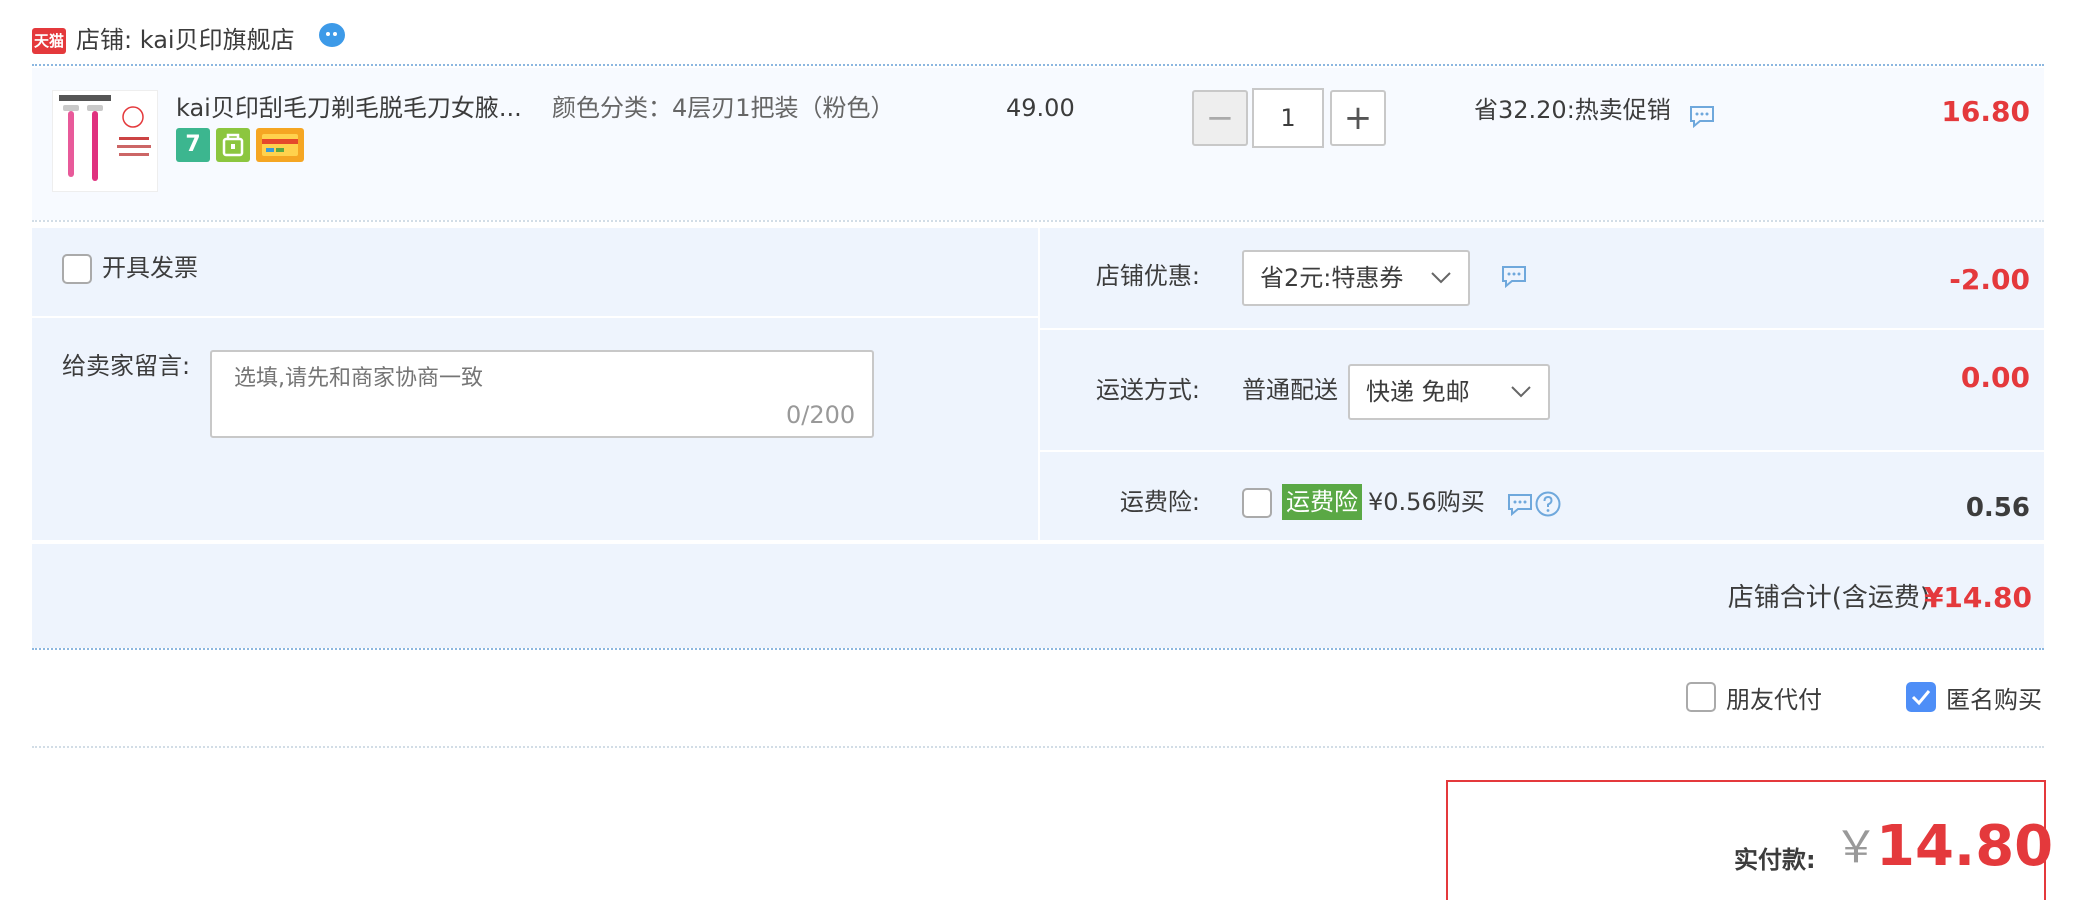 The height and width of the screenshot is (900, 2076). I want to click on shipping-method-label: 运送方式:, so click(1147, 390).